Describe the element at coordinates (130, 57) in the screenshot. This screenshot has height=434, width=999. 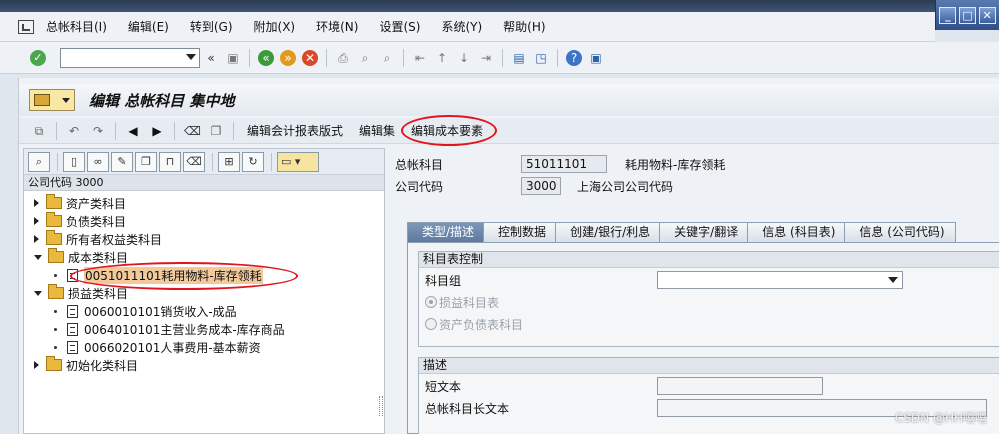
I see `command-field` at that location.